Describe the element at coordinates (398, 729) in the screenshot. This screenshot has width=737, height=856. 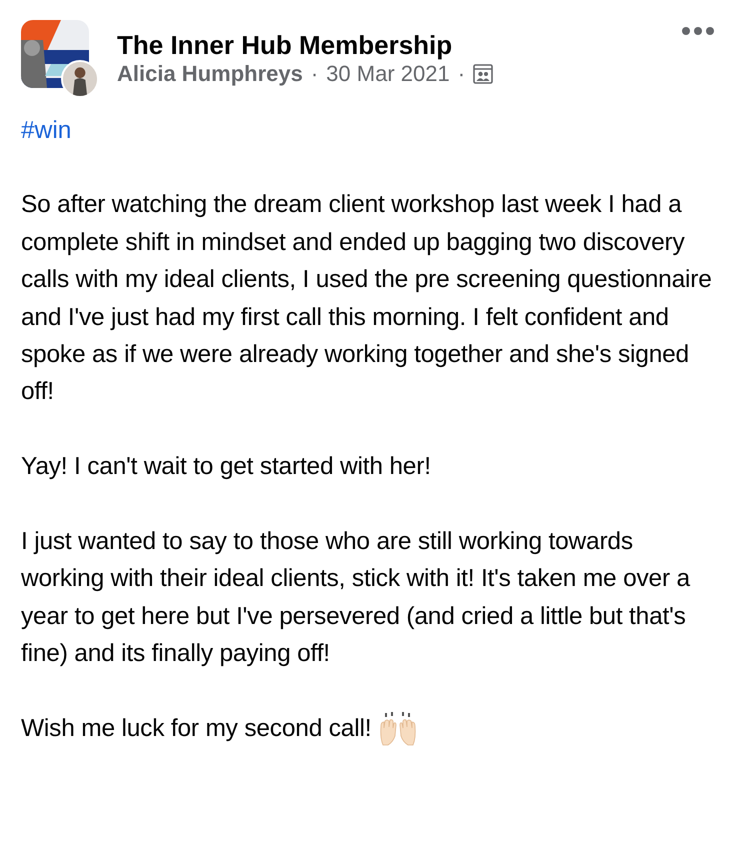
I see `raised-hands-icon` at that location.